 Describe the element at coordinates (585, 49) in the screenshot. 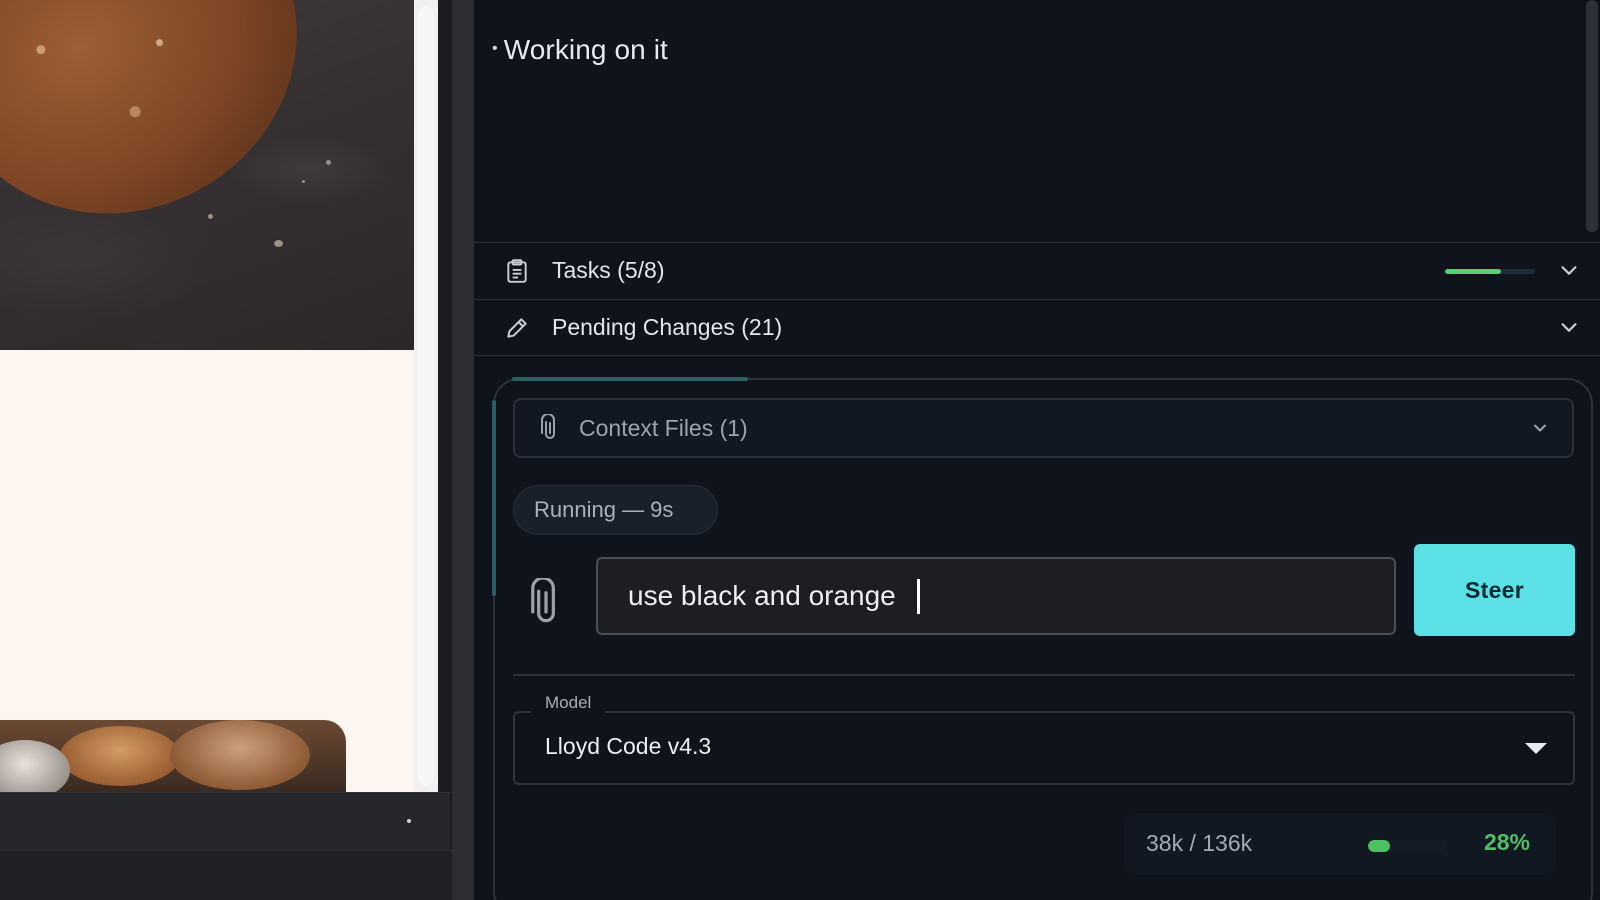

I see `chat-message-text: Working on it` at that location.